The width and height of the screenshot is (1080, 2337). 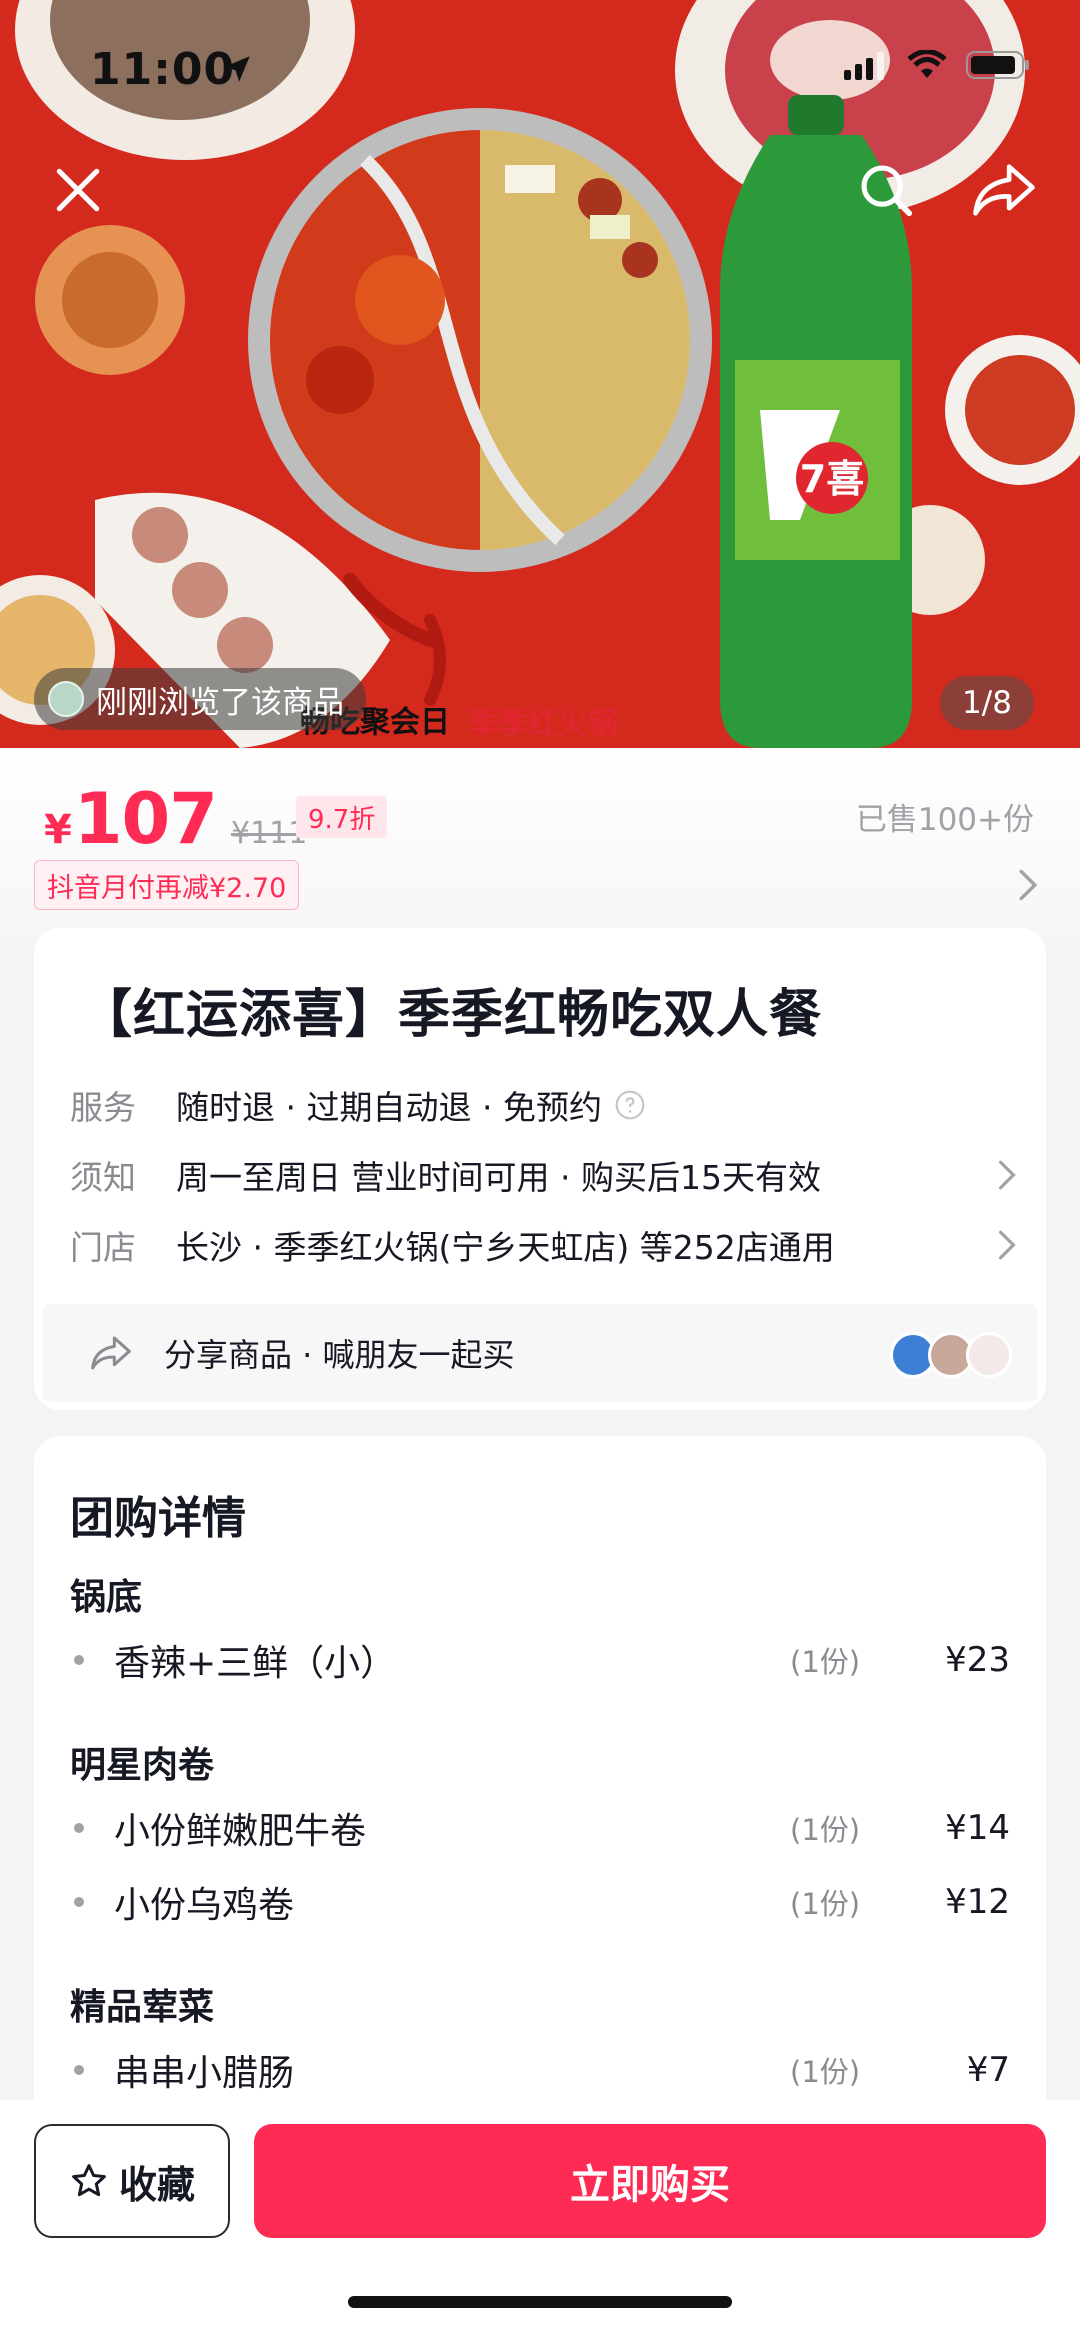 What do you see at coordinates (142, 1765) in the screenshot?
I see `section-title-meat-rolls: 明星肉卷` at bounding box center [142, 1765].